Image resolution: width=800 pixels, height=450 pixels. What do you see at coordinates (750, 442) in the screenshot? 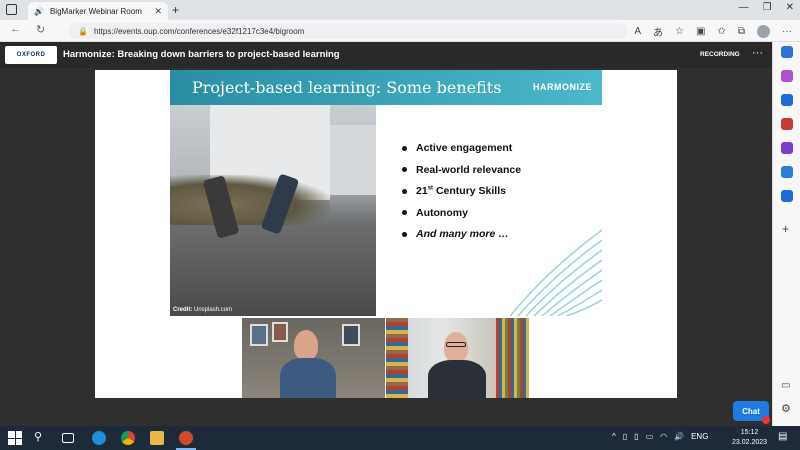
I see `clock-date: 23.02.2023` at bounding box center [750, 442].